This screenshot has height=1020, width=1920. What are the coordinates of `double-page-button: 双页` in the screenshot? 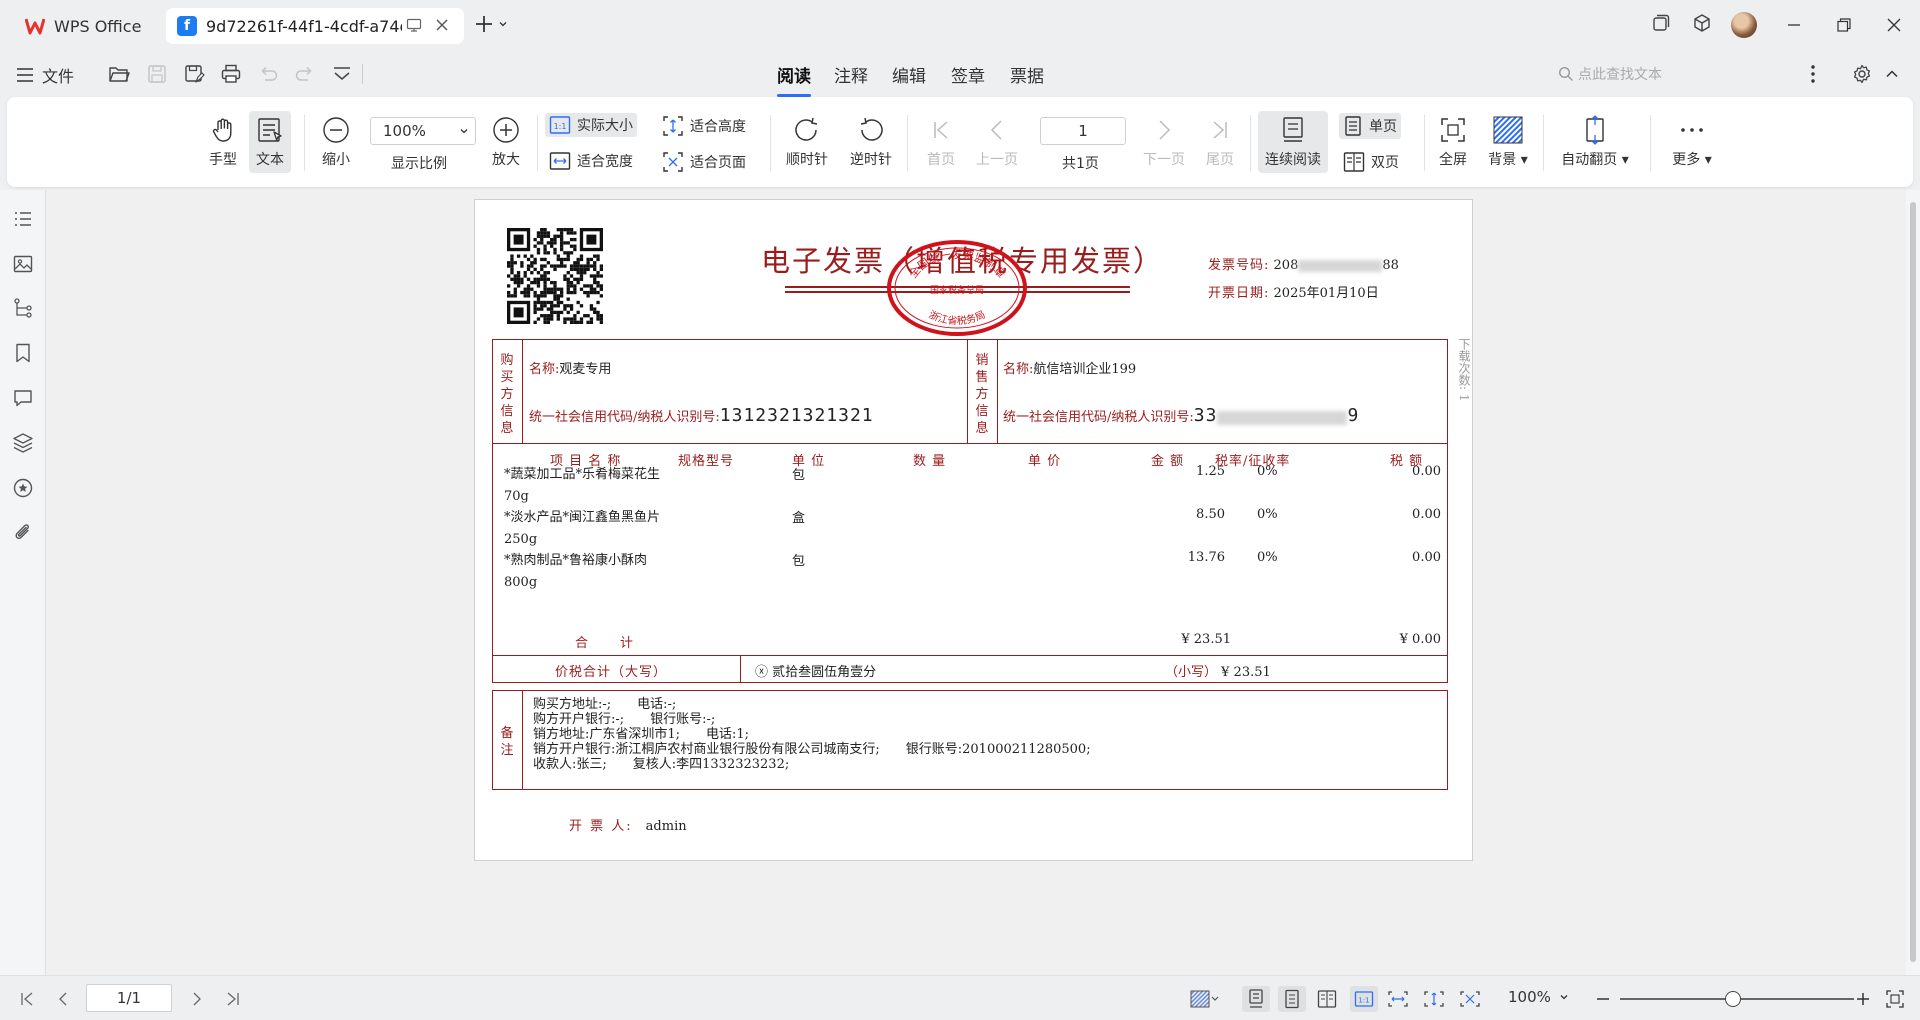 It's located at (1371, 162).